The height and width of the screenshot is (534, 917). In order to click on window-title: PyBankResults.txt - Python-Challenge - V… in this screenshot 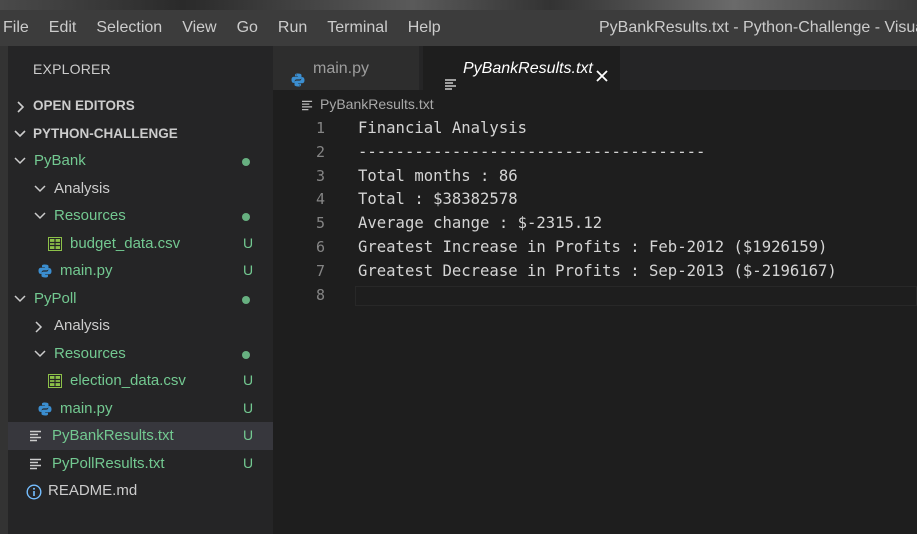, I will do `click(758, 27)`.